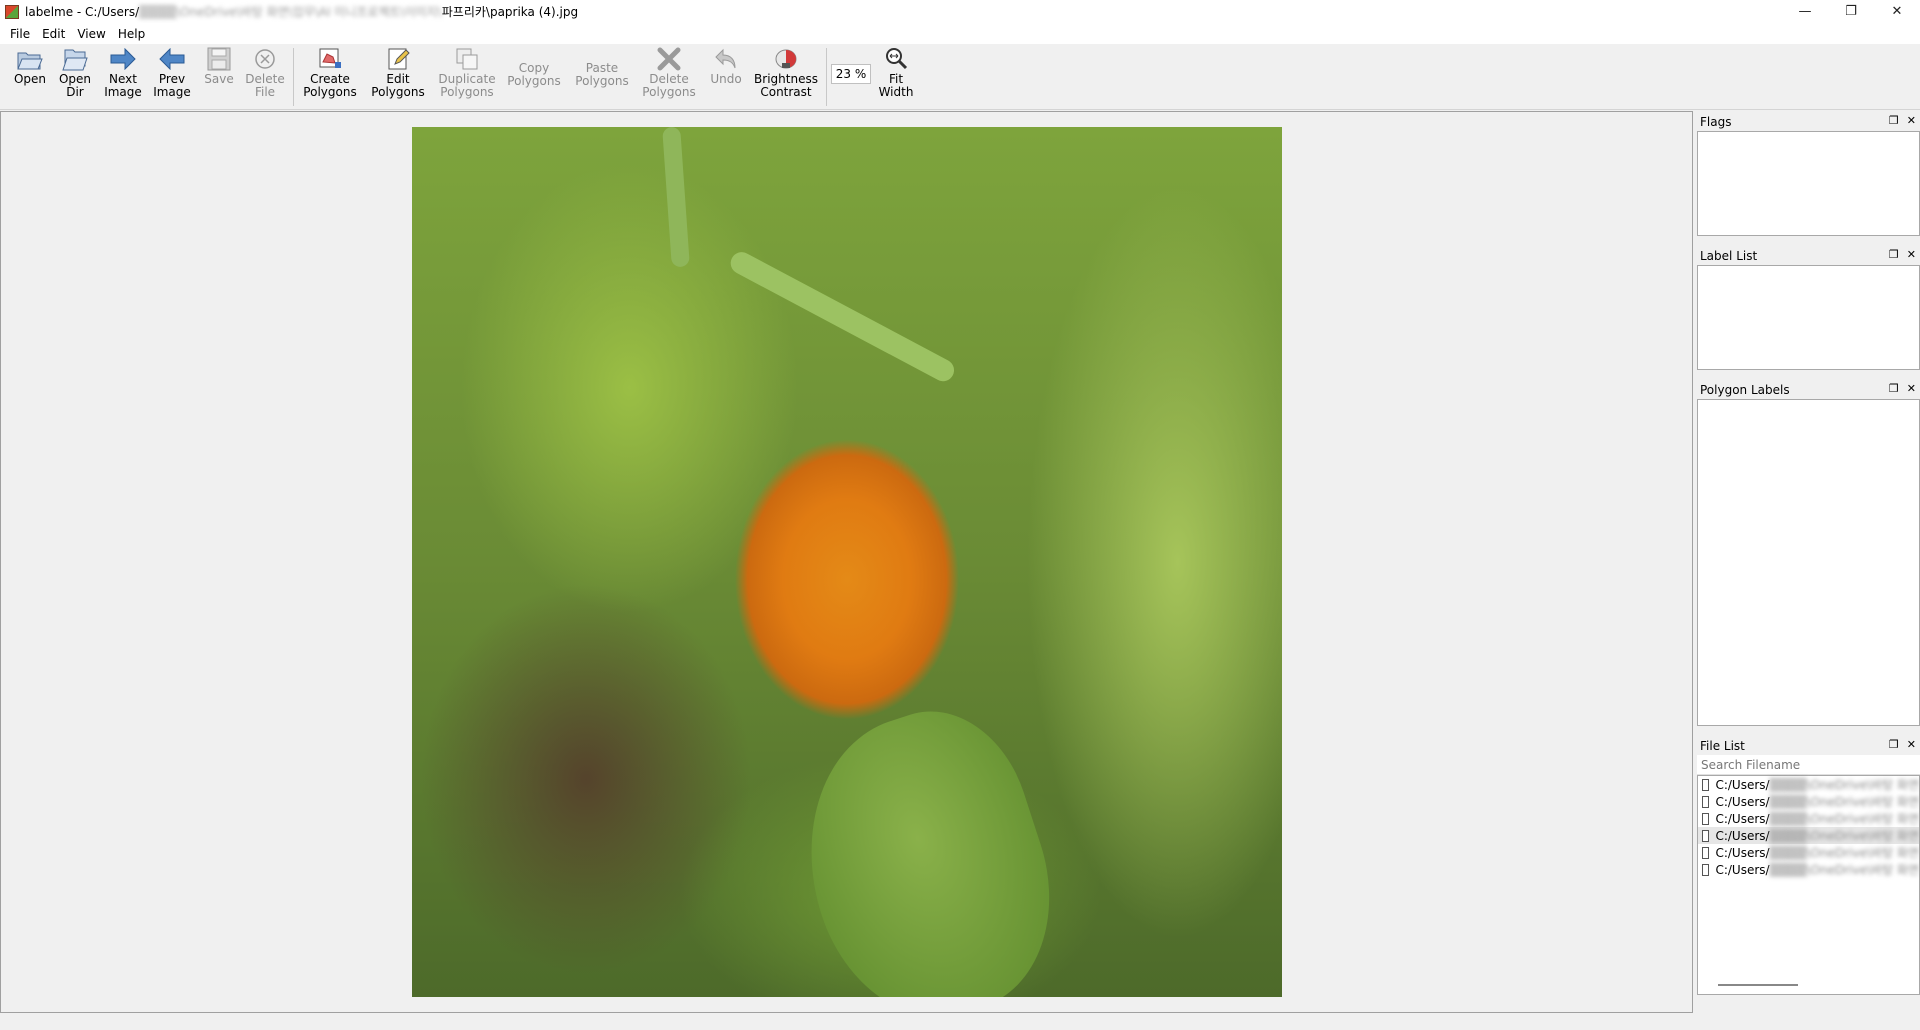 This screenshot has height=1030, width=1920. What do you see at coordinates (1808, 745) in the screenshot?
I see `file-list-dock-title: File List ❐ ✕` at bounding box center [1808, 745].